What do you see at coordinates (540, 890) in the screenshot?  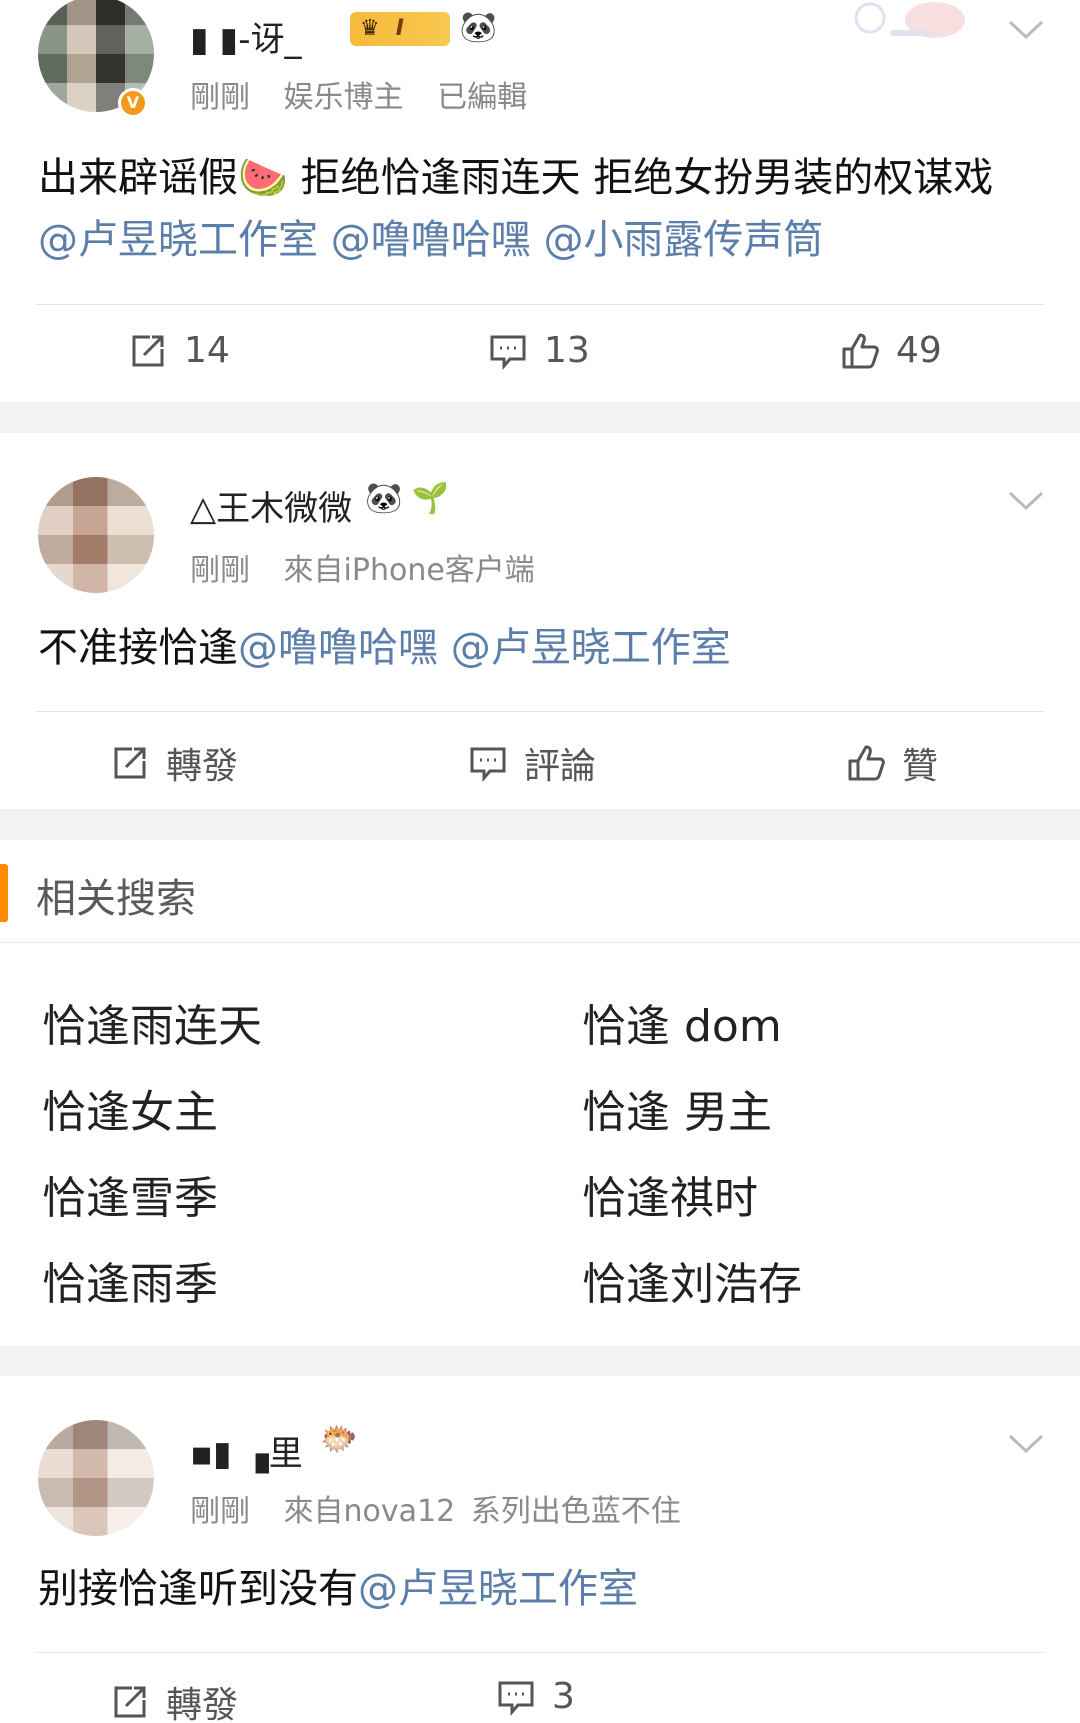 I see `related-search-header: 相关搜索` at bounding box center [540, 890].